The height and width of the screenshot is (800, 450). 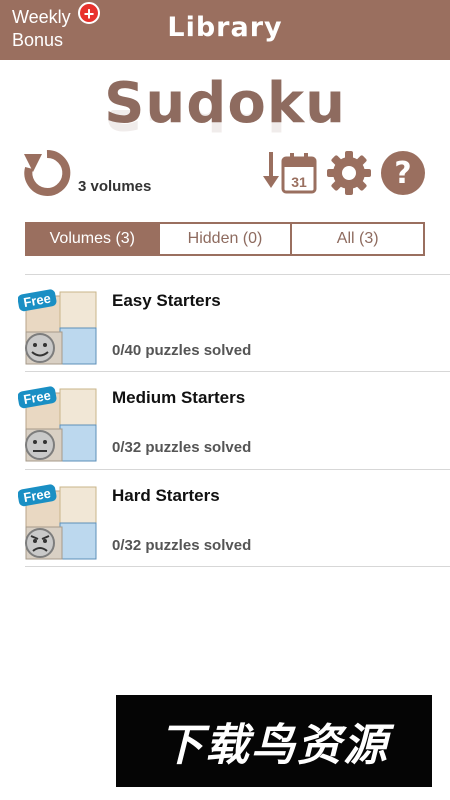 What do you see at coordinates (274, 745) in the screenshot?
I see `ad-banner-text: 下载鸟资源` at bounding box center [274, 745].